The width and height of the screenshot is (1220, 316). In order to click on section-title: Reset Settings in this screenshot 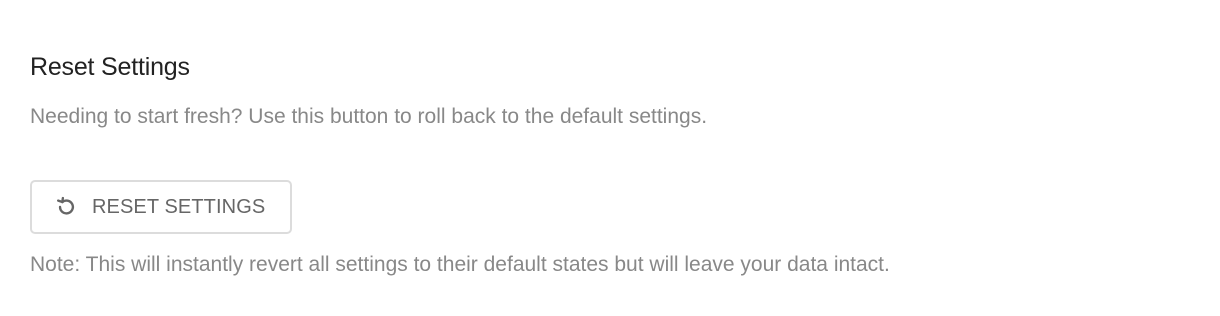, I will do `click(110, 67)`.